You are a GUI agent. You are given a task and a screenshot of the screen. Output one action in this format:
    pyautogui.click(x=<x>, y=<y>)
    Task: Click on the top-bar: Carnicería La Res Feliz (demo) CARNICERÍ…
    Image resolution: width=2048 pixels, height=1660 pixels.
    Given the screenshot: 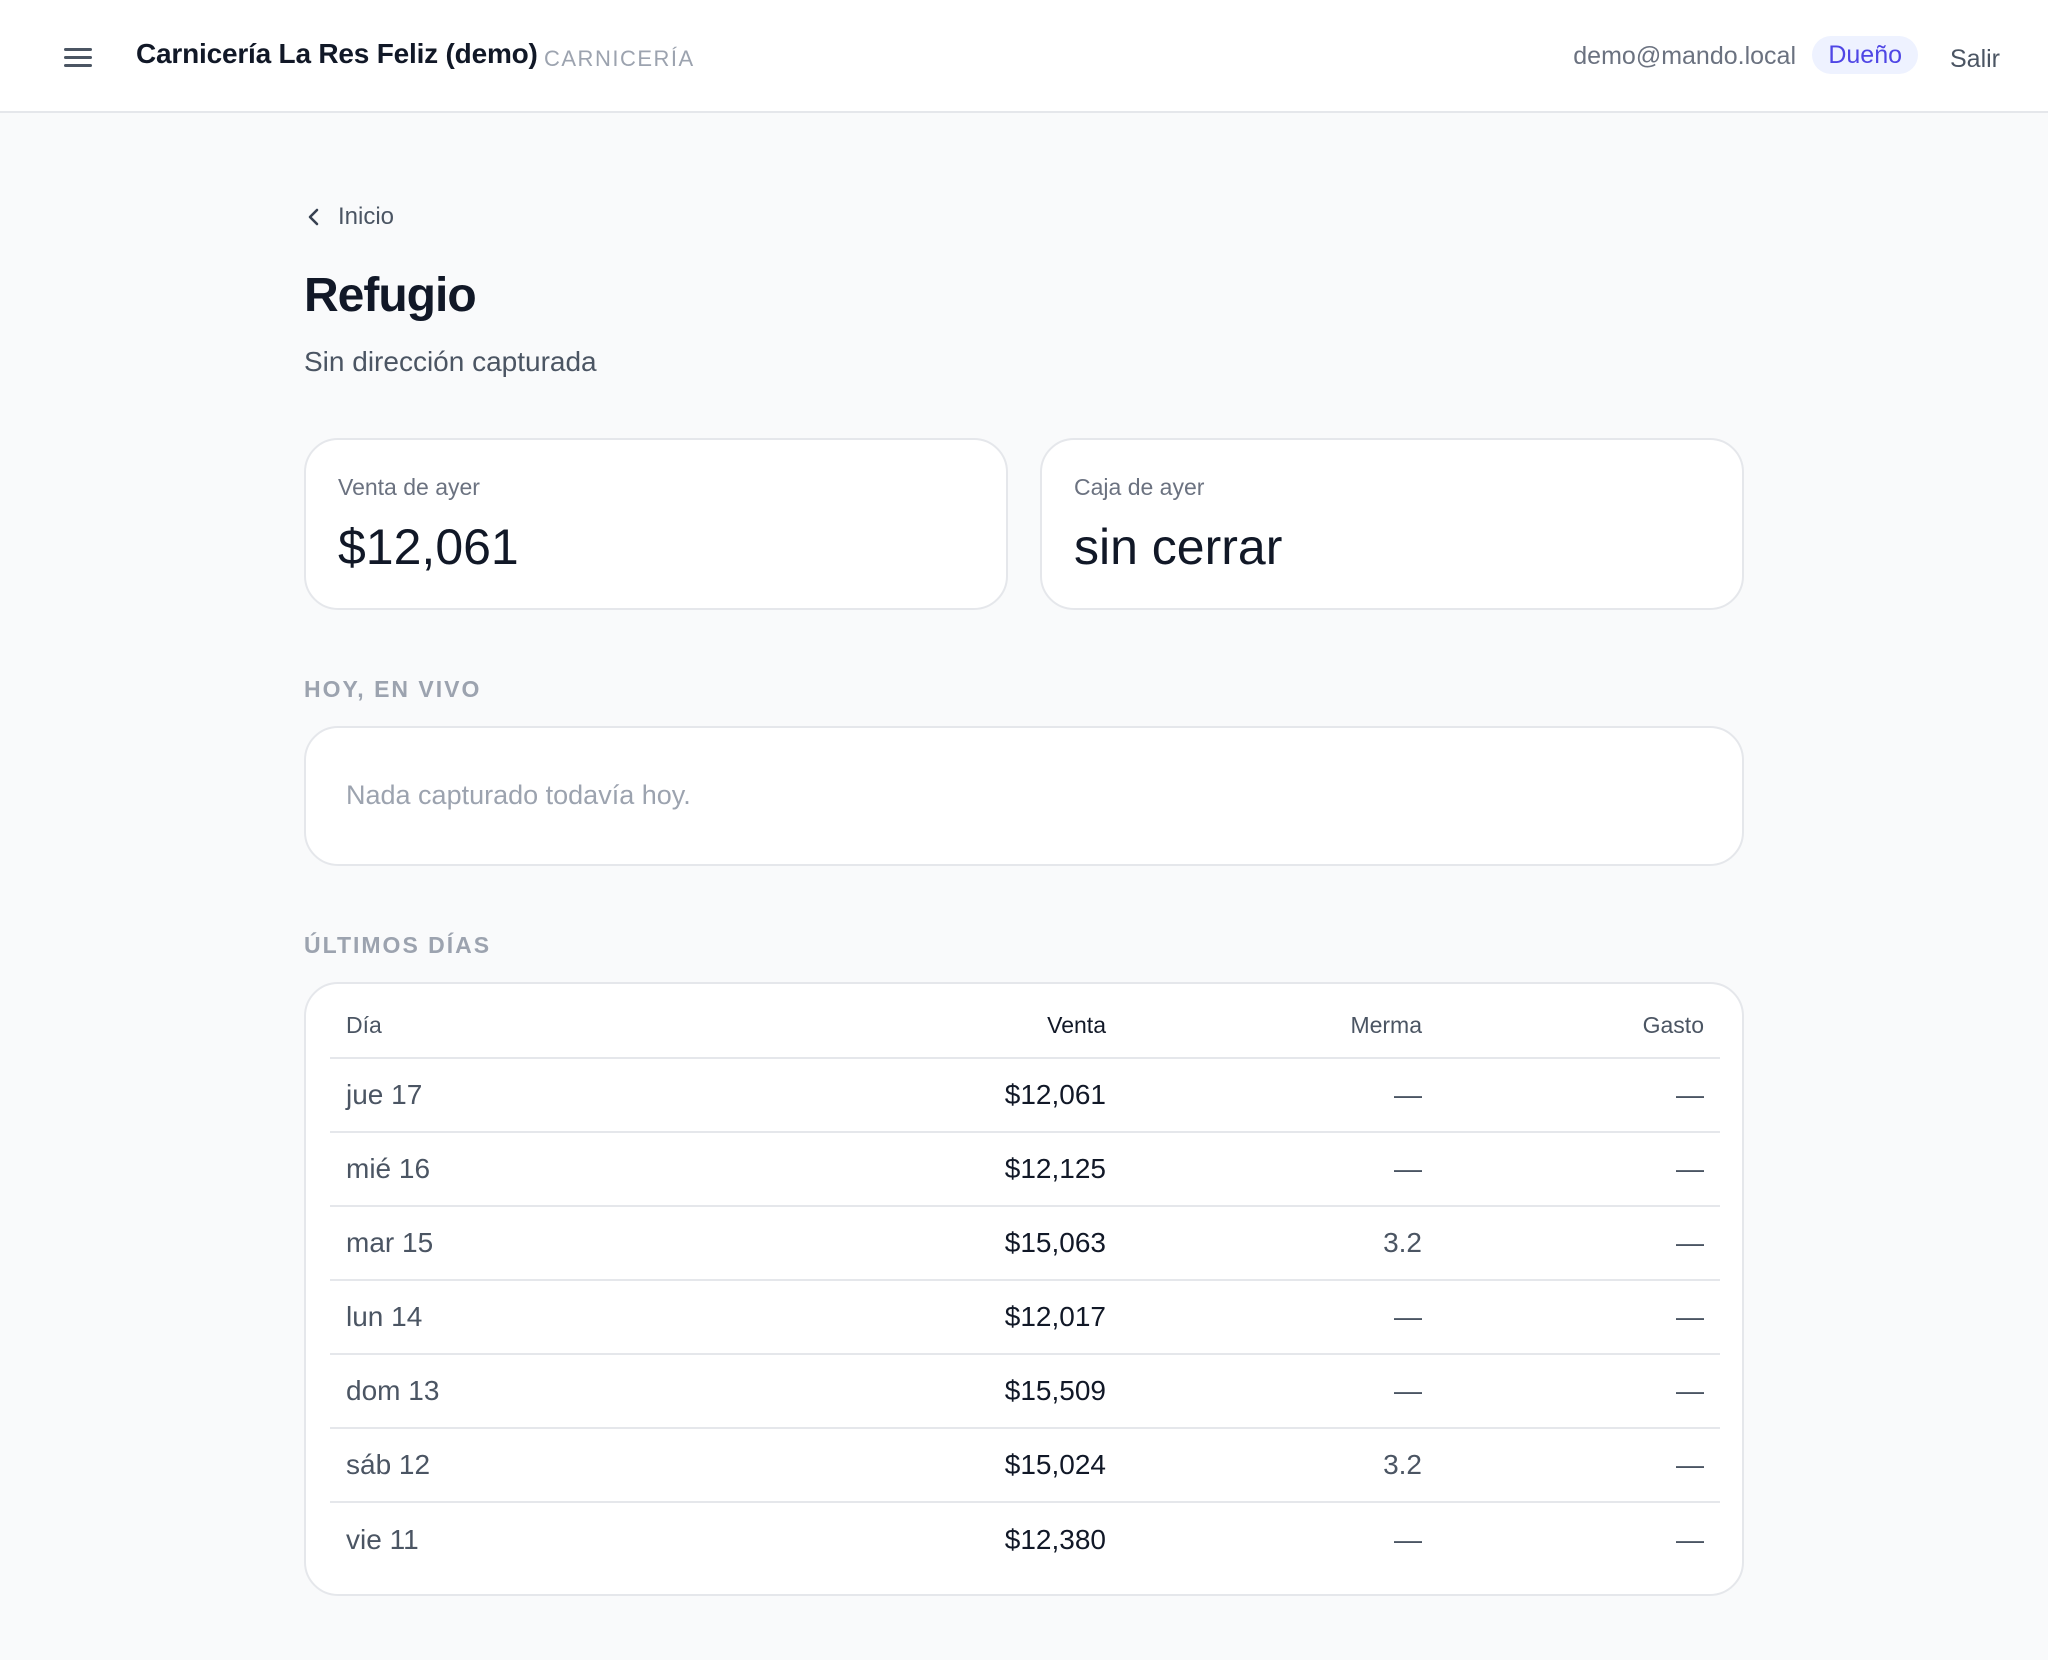 What is the action you would take?
    pyautogui.click(x=1024, y=56)
    